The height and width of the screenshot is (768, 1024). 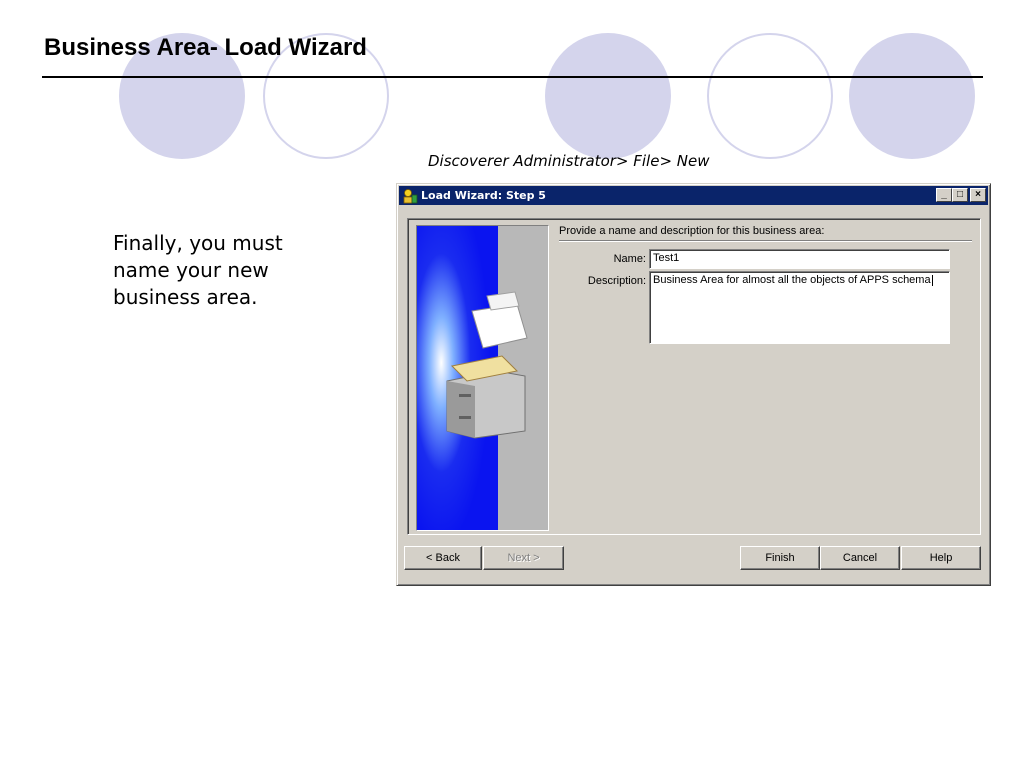 I want to click on slide-title: Business Area- Load Wizard, so click(x=205, y=47).